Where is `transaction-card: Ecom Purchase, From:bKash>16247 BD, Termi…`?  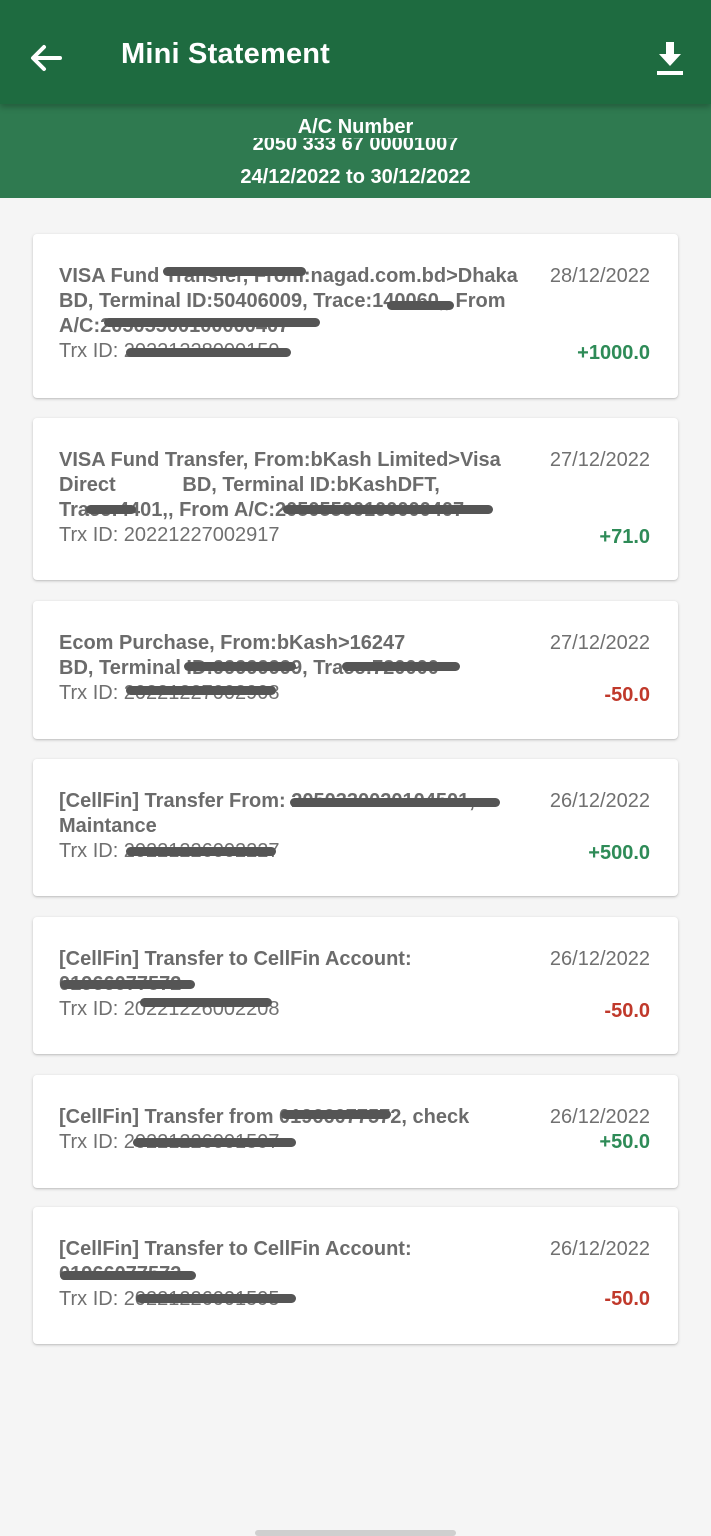 transaction-card: Ecom Purchase, From:bKash>16247 BD, Termi… is located at coordinates (355, 670).